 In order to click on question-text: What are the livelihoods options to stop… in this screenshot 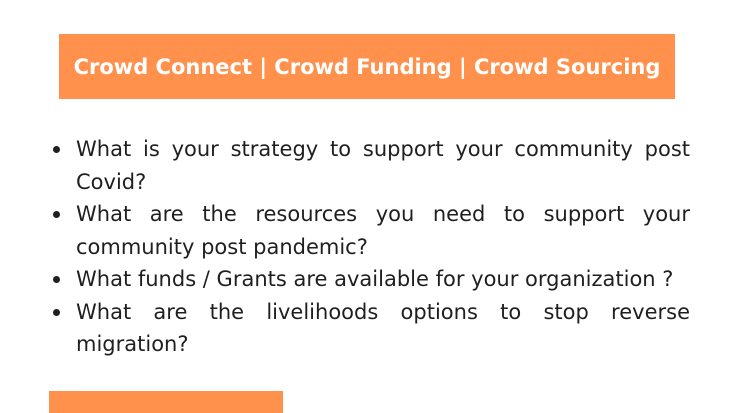, I will do `click(383, 328)`.